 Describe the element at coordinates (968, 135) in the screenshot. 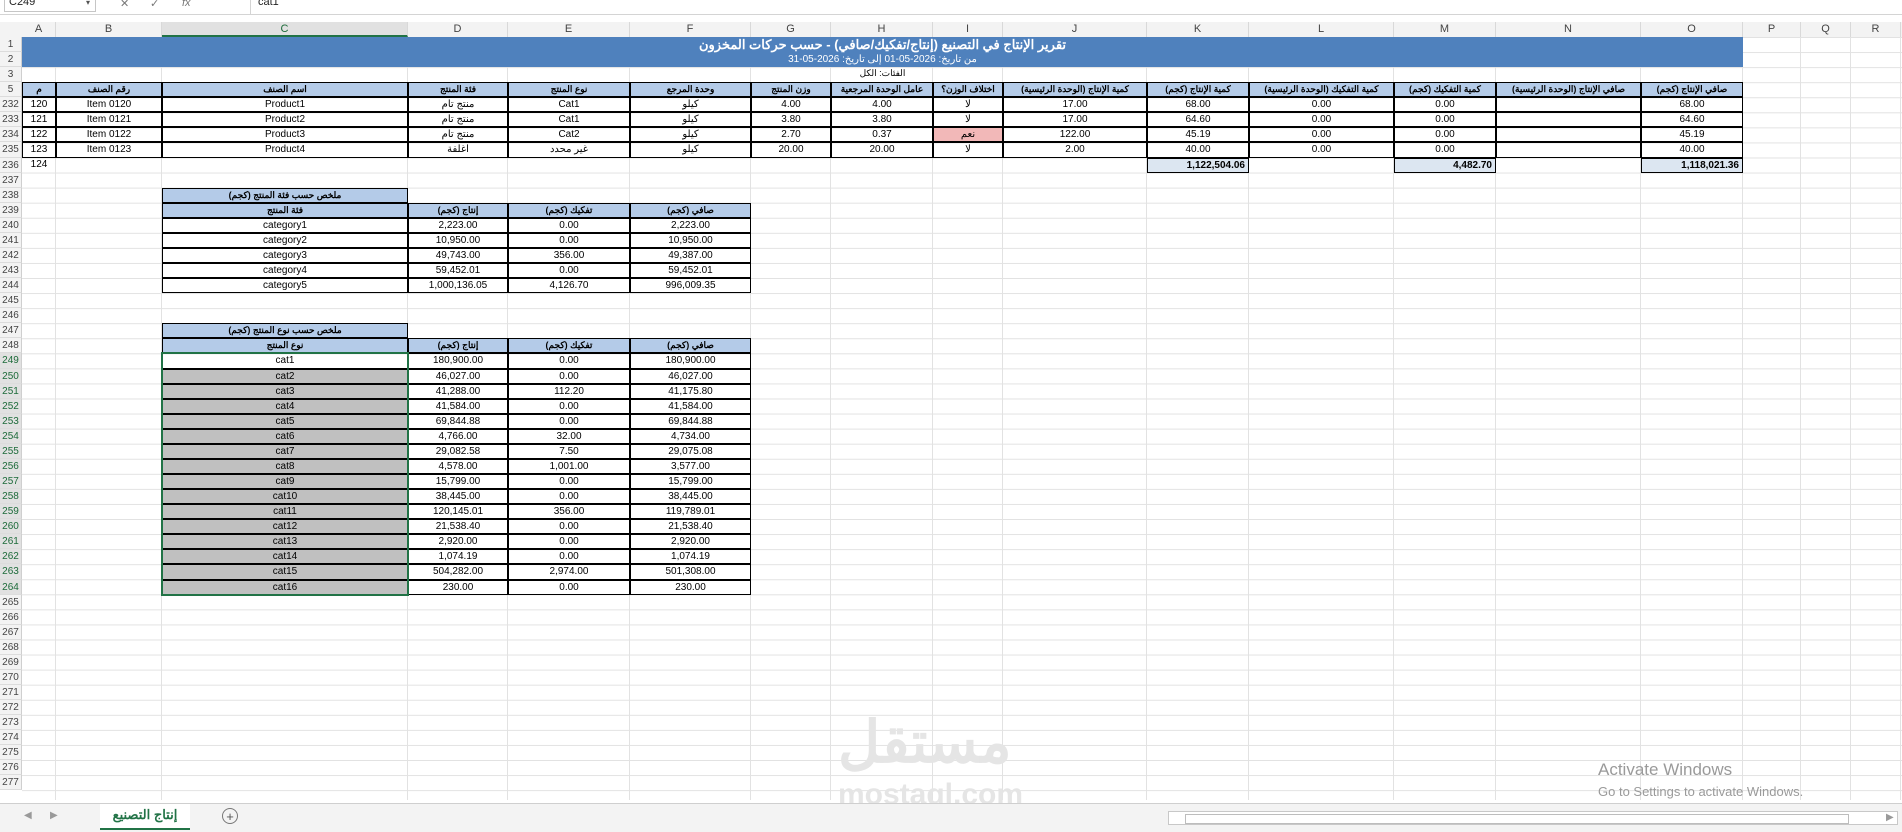

I see `table-cell: نعم` at that location.